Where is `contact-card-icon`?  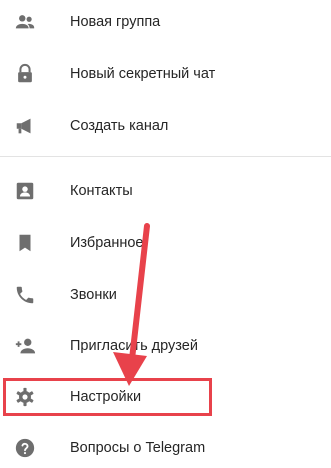
contact-card-icon is located at coordinates (25, 191).